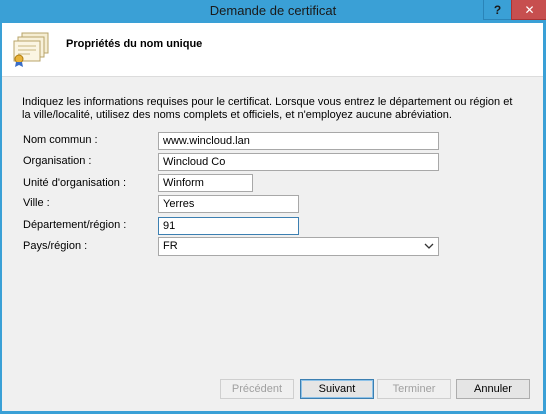  I want to click on page-title: Propriétés du nom unique, so click(134, 44).